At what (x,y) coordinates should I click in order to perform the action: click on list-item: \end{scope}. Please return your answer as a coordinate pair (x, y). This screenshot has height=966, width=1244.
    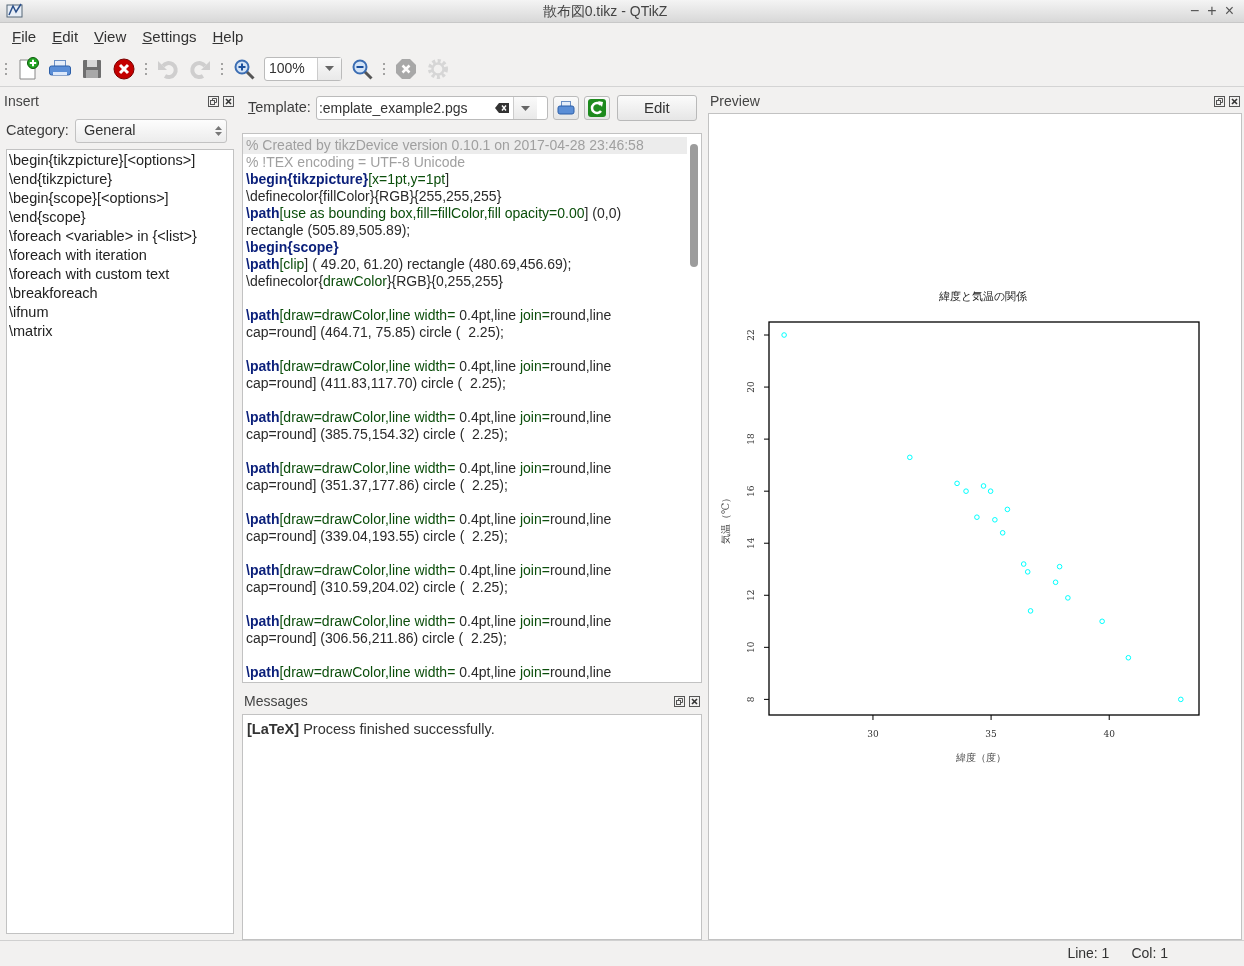
    Looking at the image, I should click on (120, 217).